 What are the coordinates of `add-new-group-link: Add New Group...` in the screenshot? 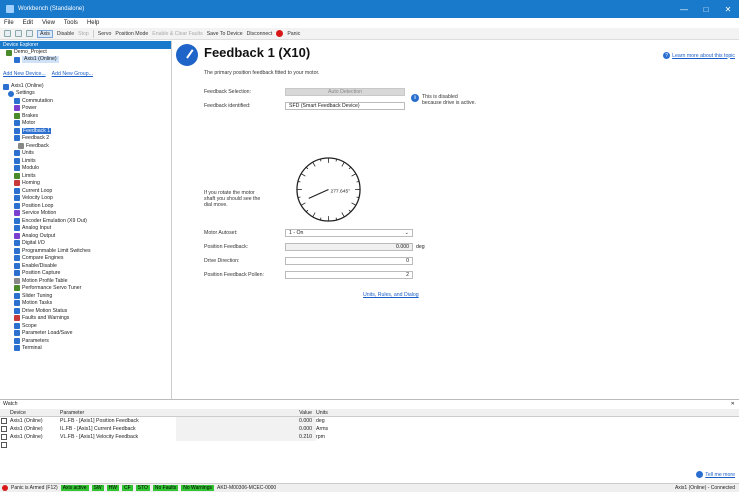 It's located at (72, 74).